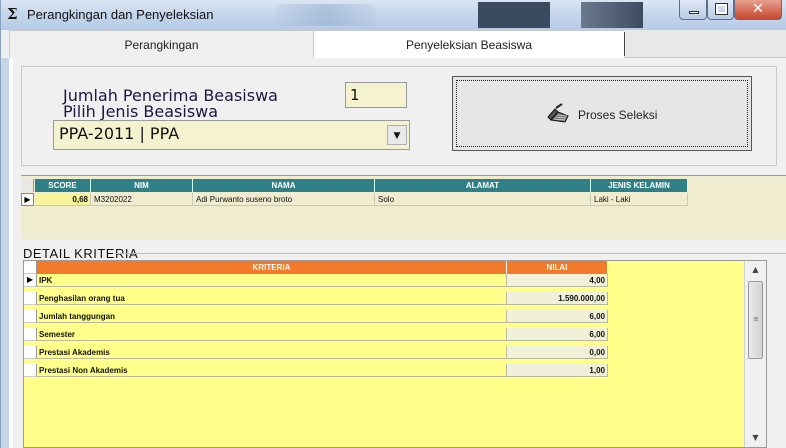 The image size is (786, 448). Describe the element at coordinates (161, 44) in the screenshot. I see `tab-perangkingan: Perangkingan` at that location.